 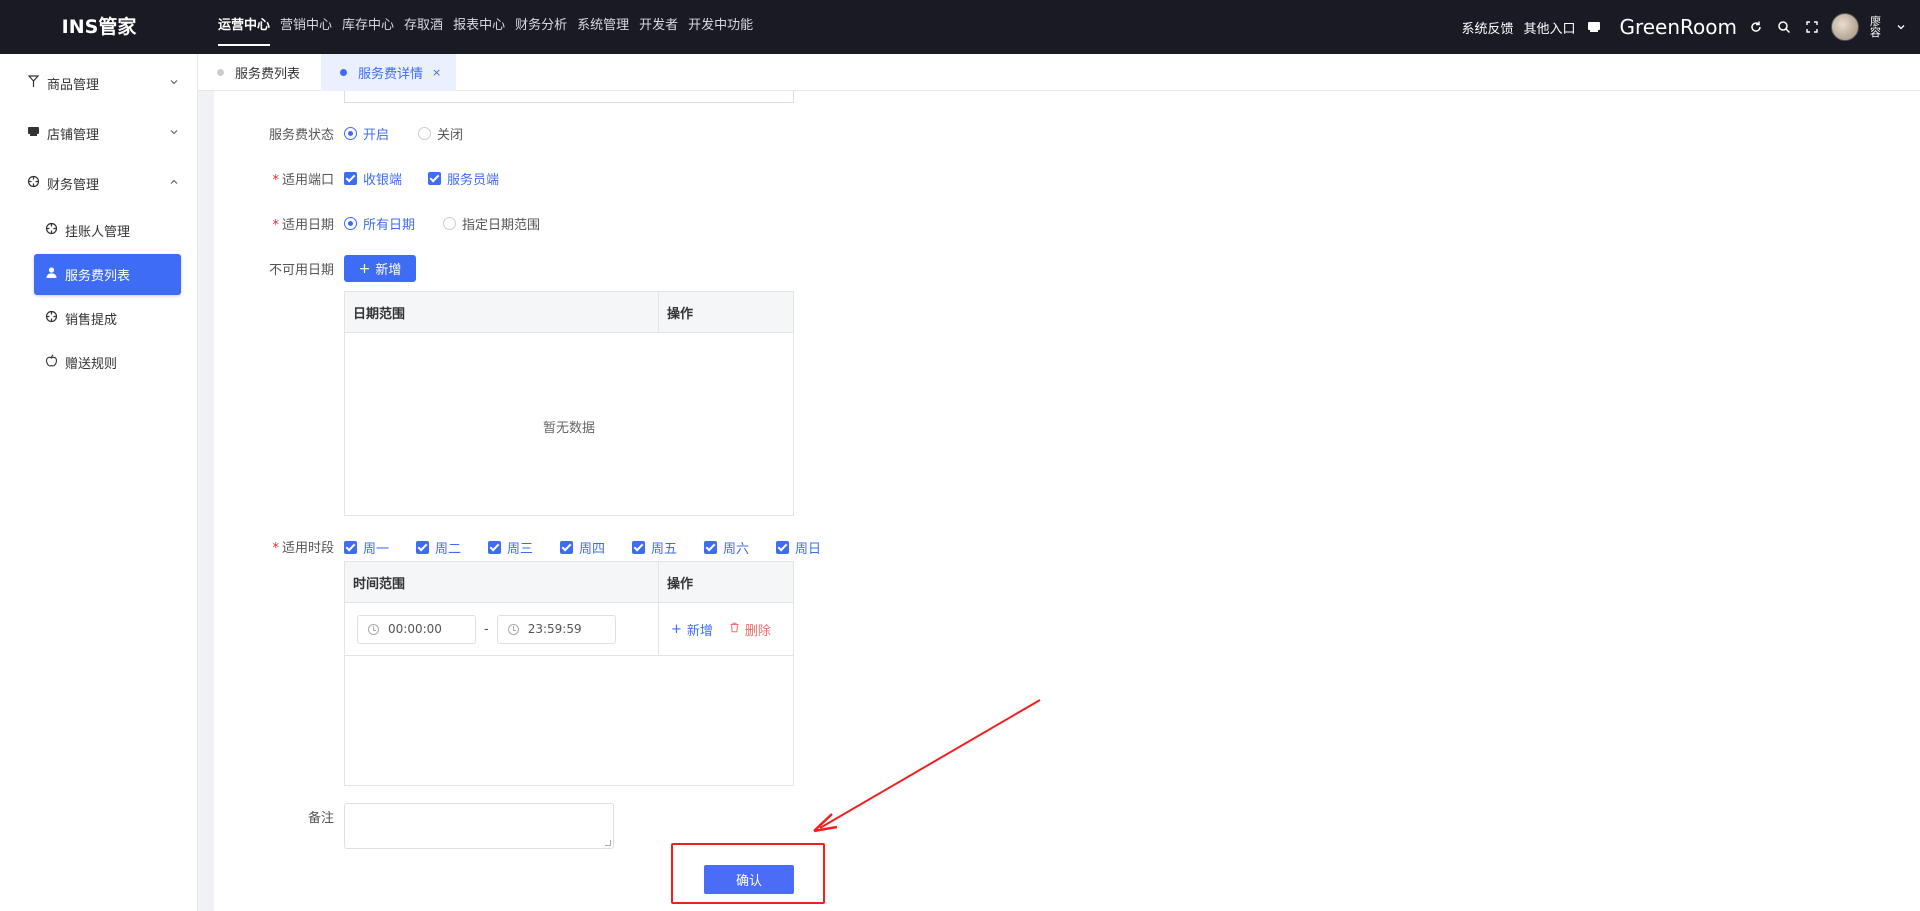 I want to click on sidebar-group-label: 店铺管理, so click(x=73, y=135).